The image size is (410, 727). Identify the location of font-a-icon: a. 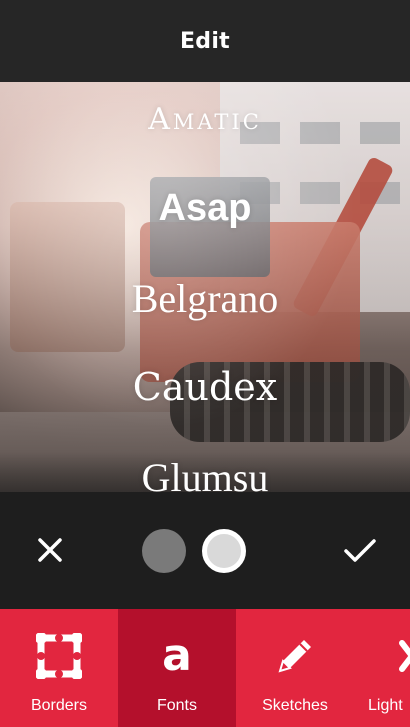
(177, 655).